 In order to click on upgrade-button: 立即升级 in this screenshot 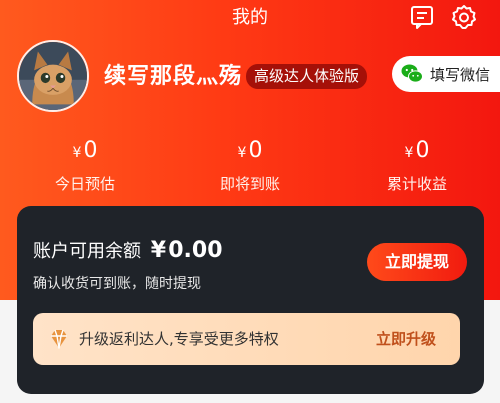, I will do `click(406, 339)`.